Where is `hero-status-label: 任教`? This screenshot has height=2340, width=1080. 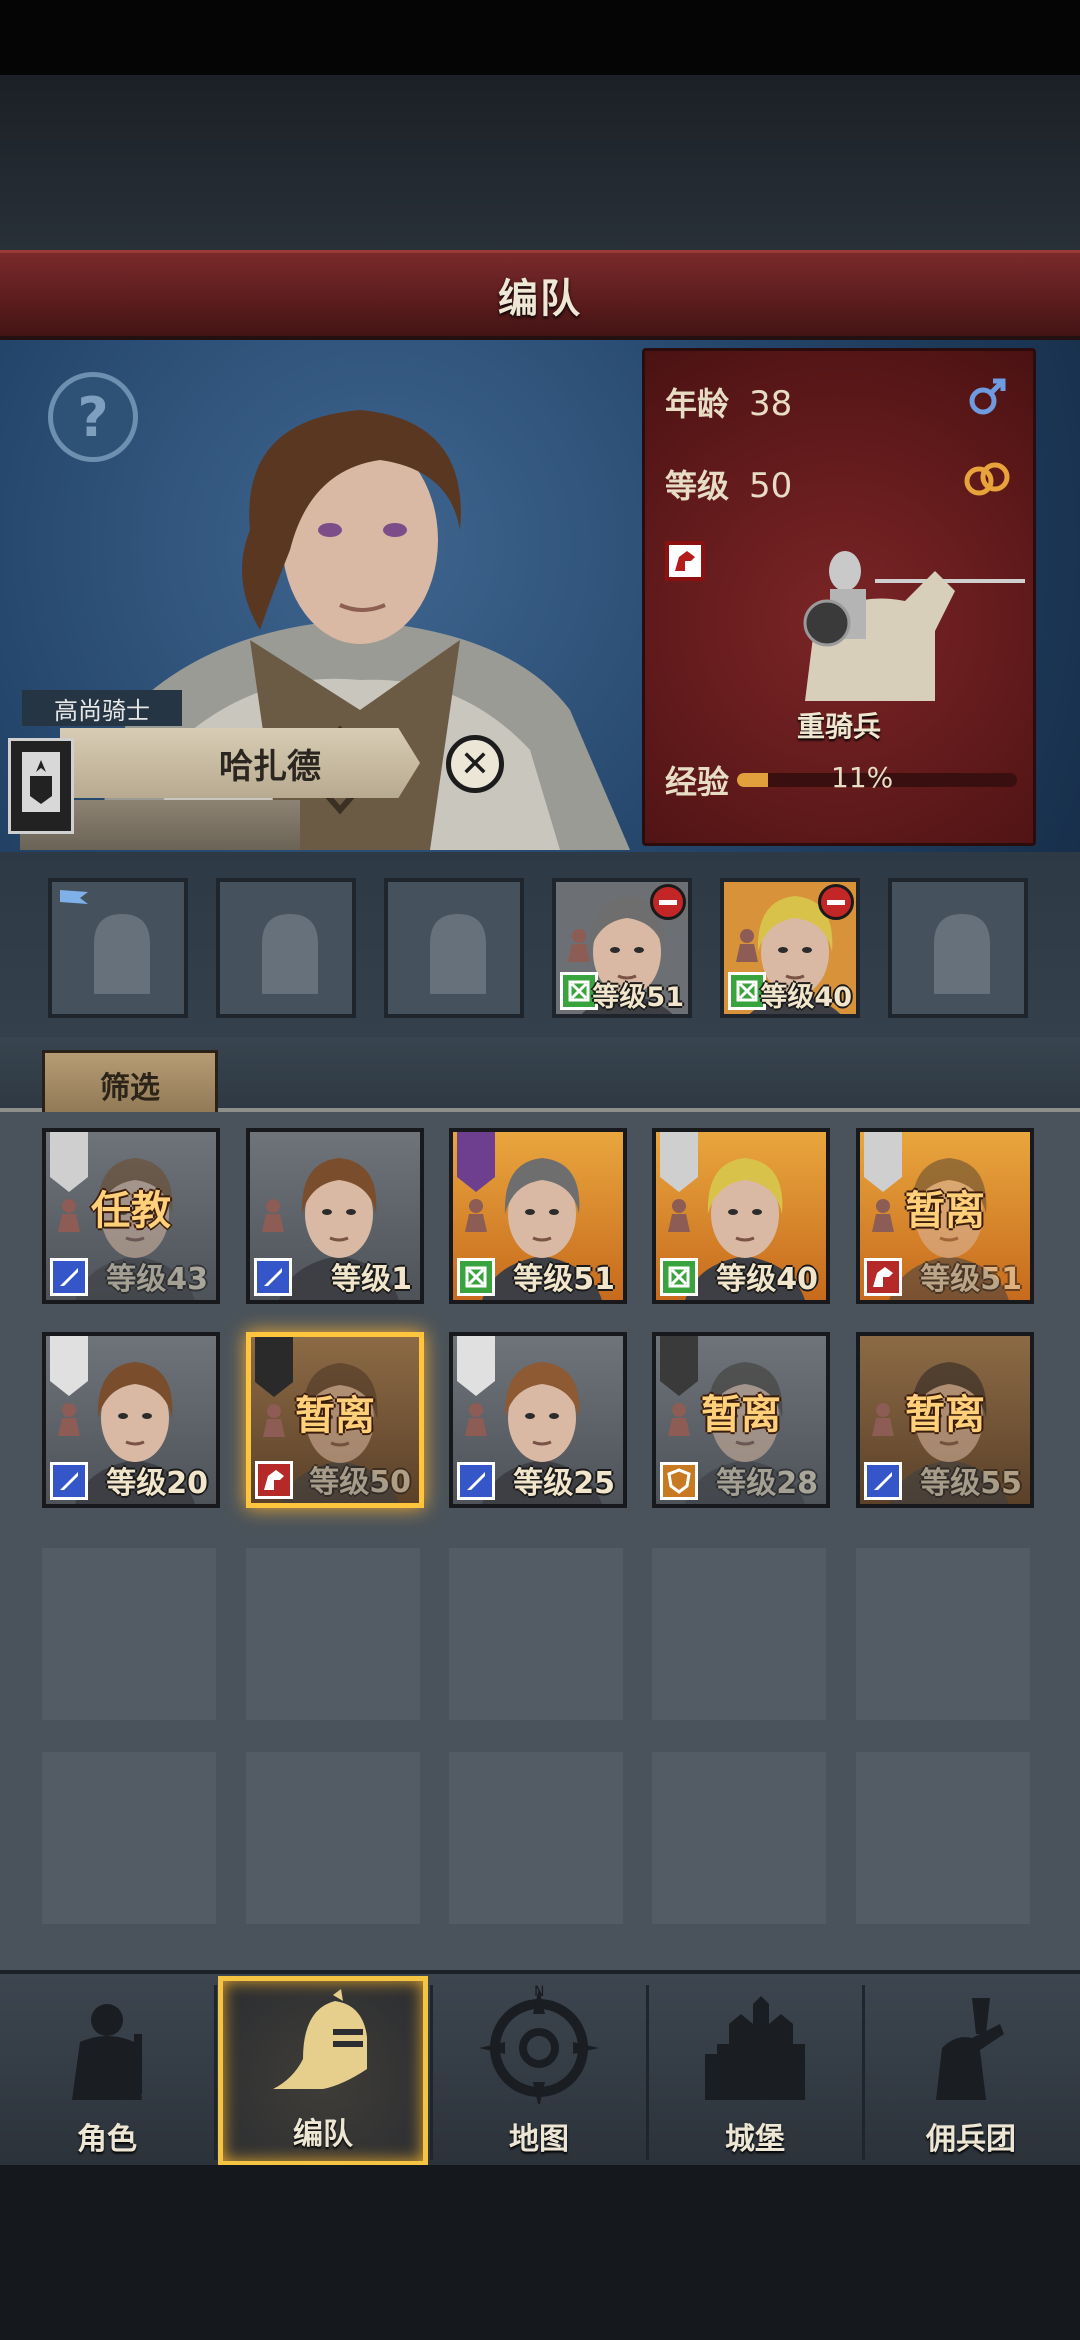
hero-status-label: 任教 is located at coordinates (131, 1211).